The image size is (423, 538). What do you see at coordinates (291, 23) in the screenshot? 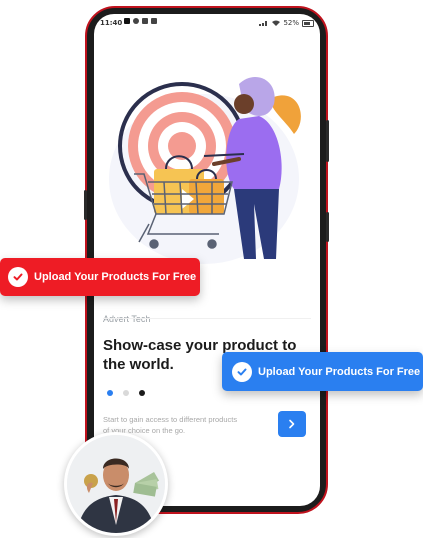
I see `battery-level: 52%` at bounding box center [291, 23].